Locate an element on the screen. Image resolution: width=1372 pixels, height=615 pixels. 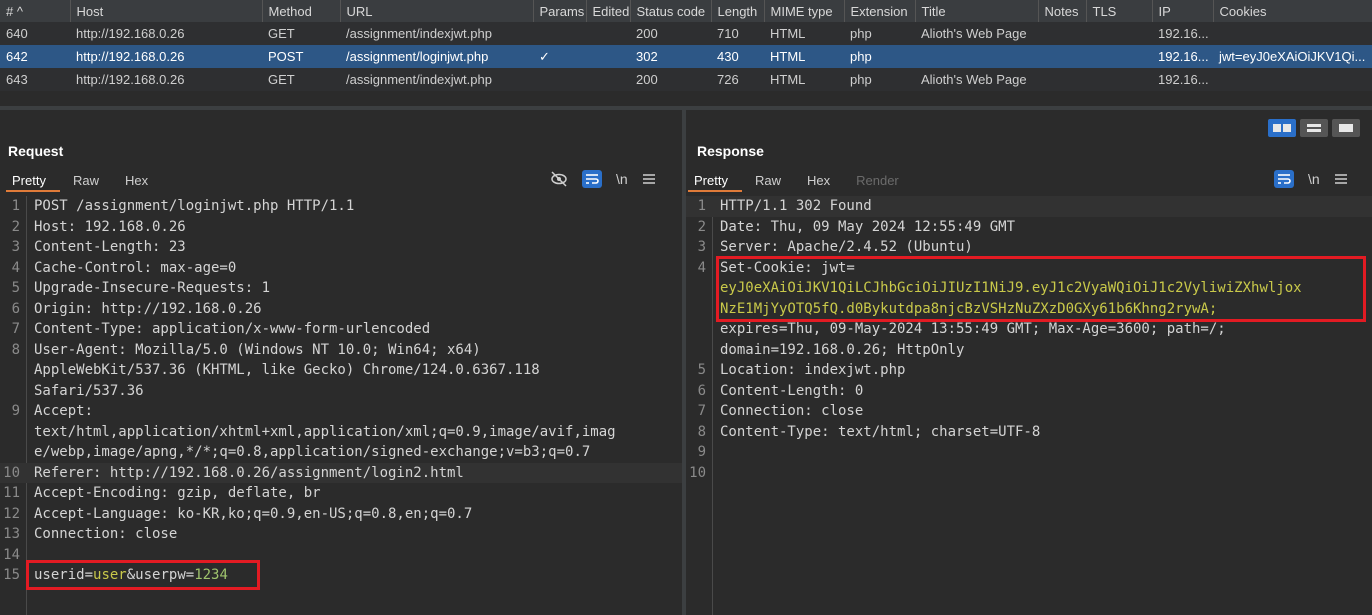
code-line: 2 Date: Thu, 09 May 2024 12:55:49 GMT is located at coordinates (1029, 227).